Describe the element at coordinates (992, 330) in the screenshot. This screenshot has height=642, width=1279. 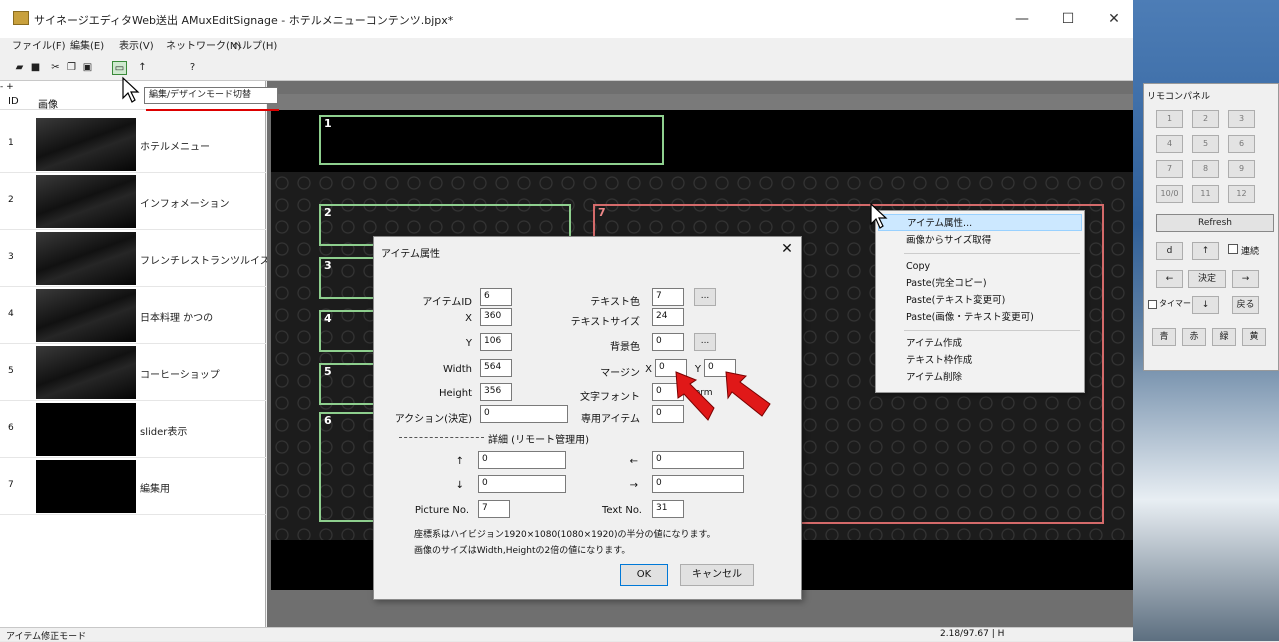
I see `ctx-separator` at that location.